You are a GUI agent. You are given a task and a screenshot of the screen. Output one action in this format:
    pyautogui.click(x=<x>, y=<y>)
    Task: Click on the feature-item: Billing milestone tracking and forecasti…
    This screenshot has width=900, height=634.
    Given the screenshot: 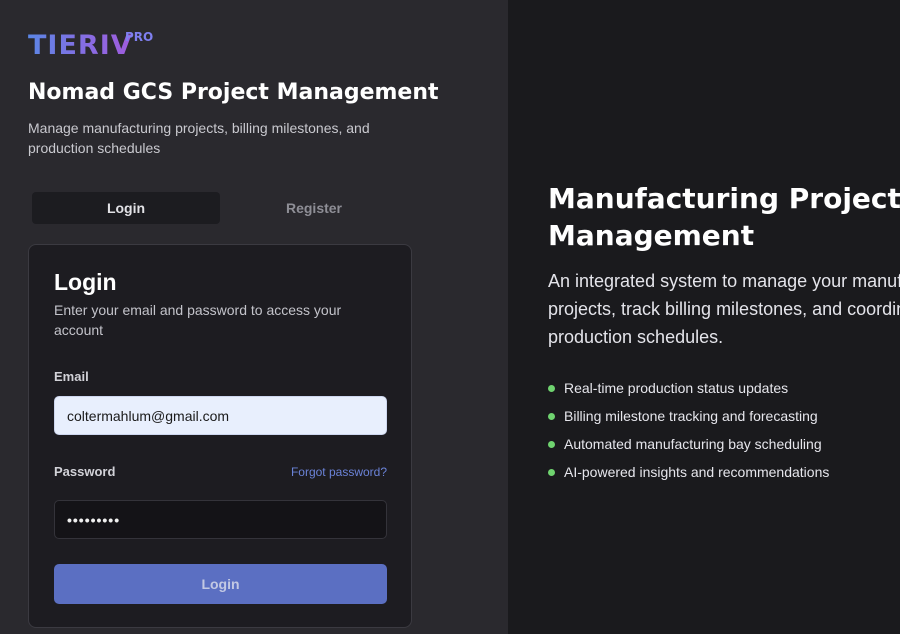 What is the action you would take?
    pyautogui.click(x=688, y=416)
    